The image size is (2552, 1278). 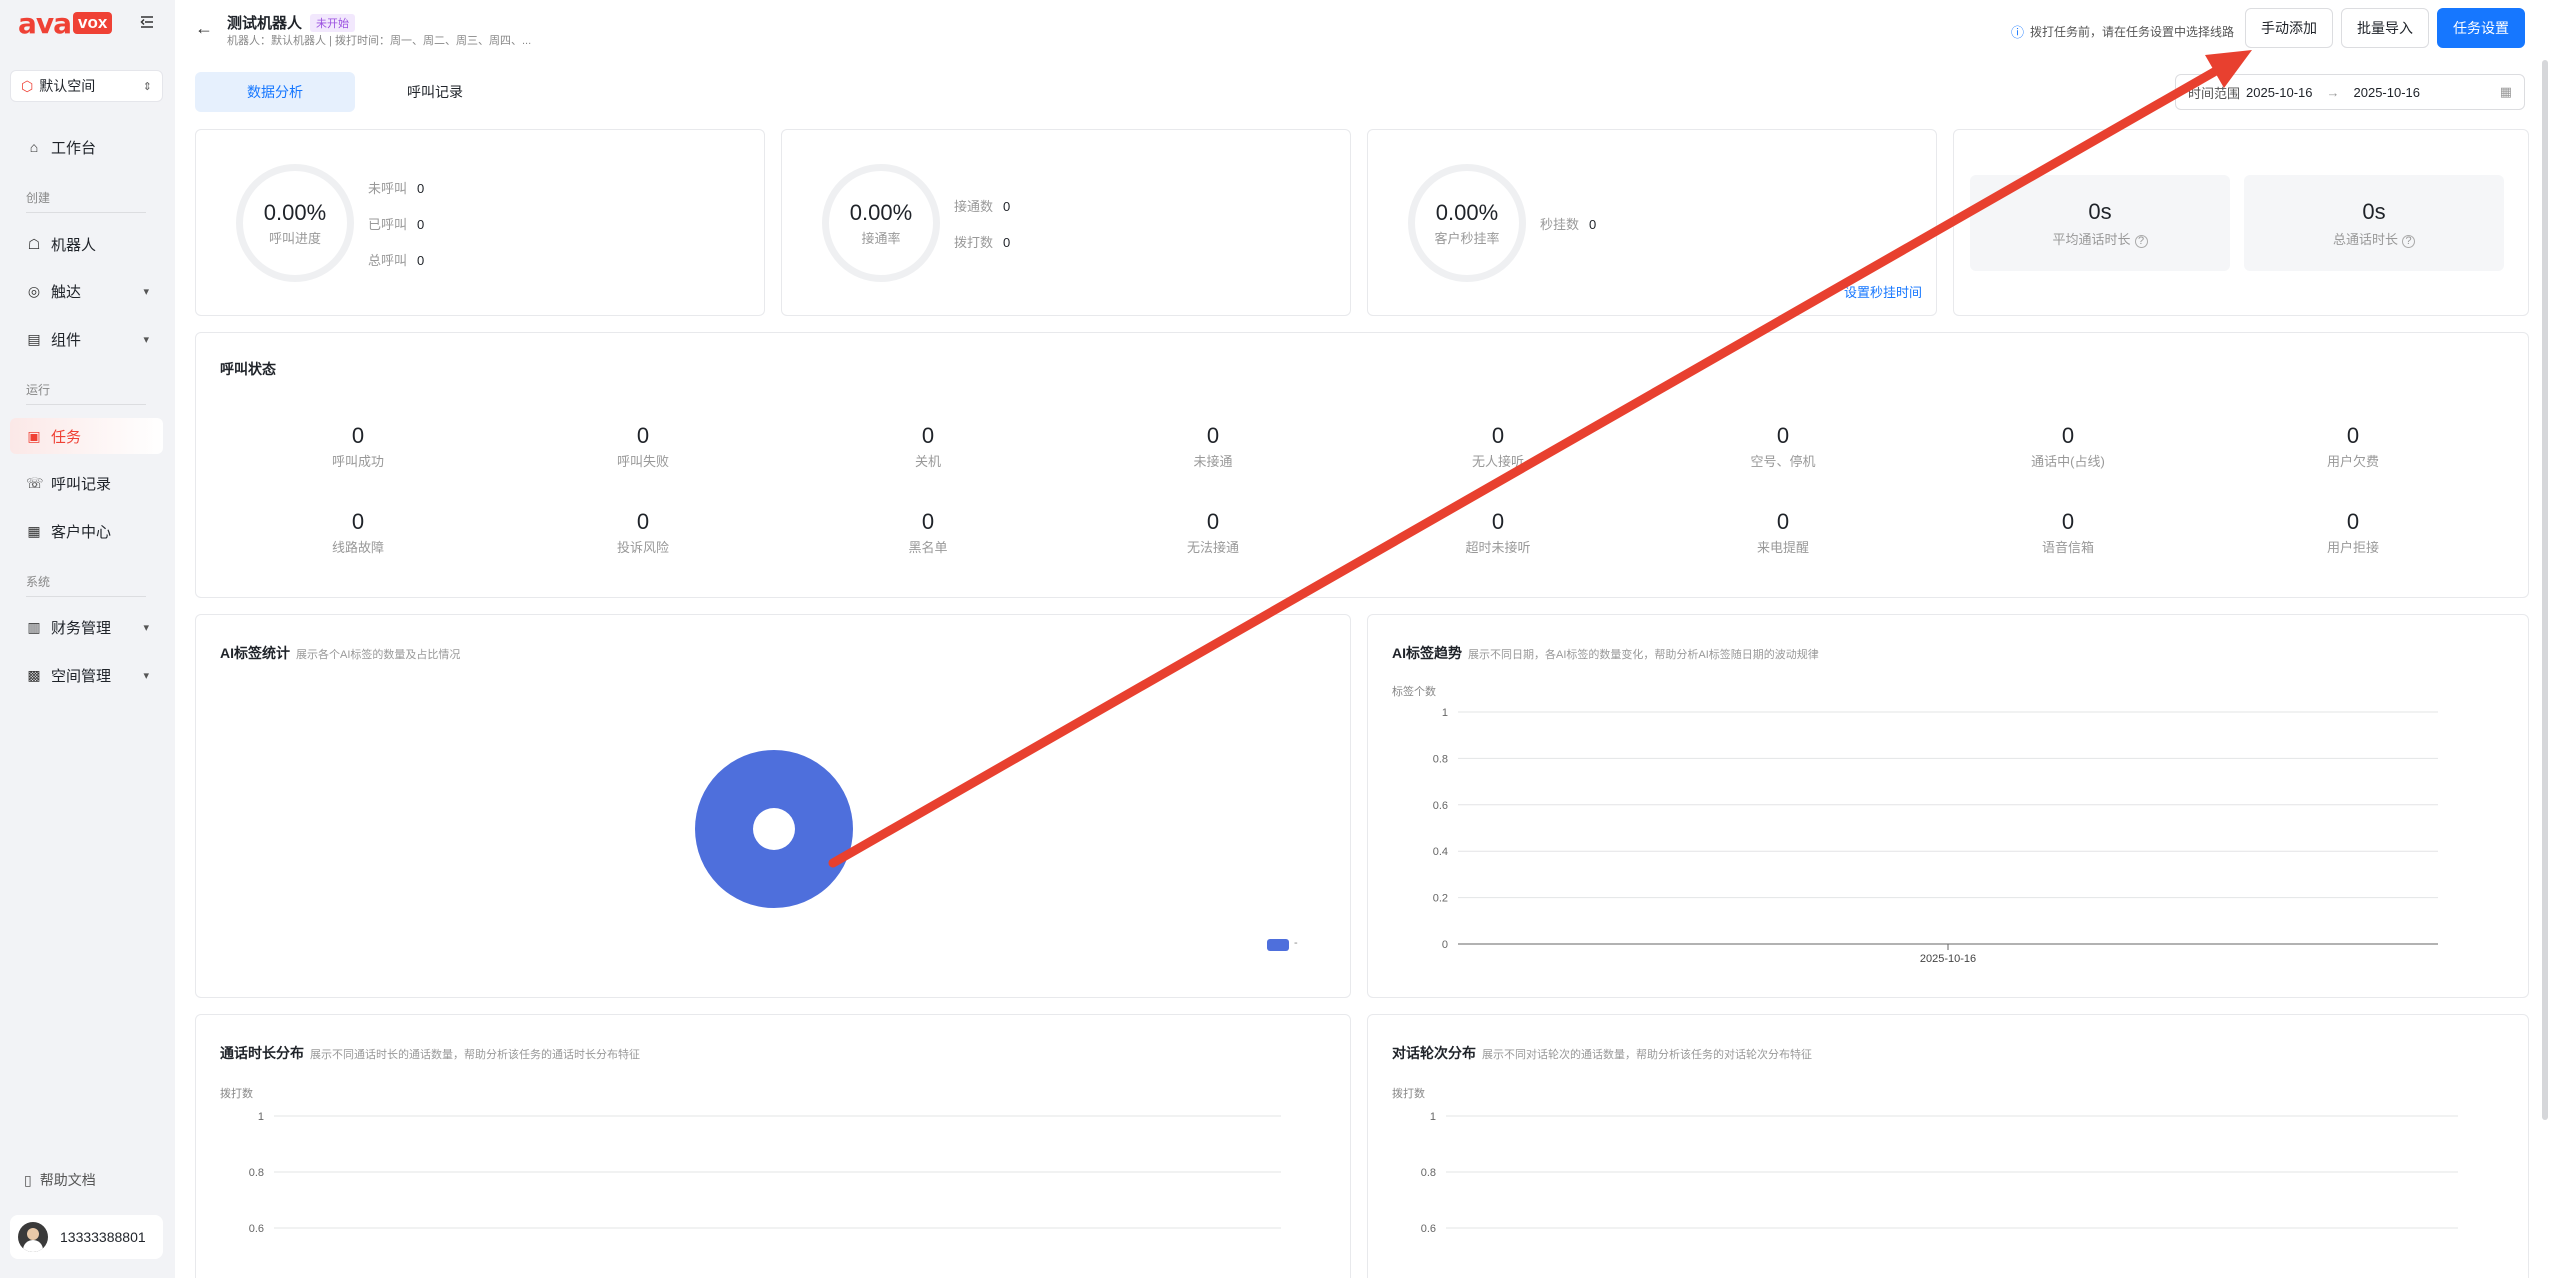 I want to click on connect-value: 0.00%, so click(x=881, y=212).